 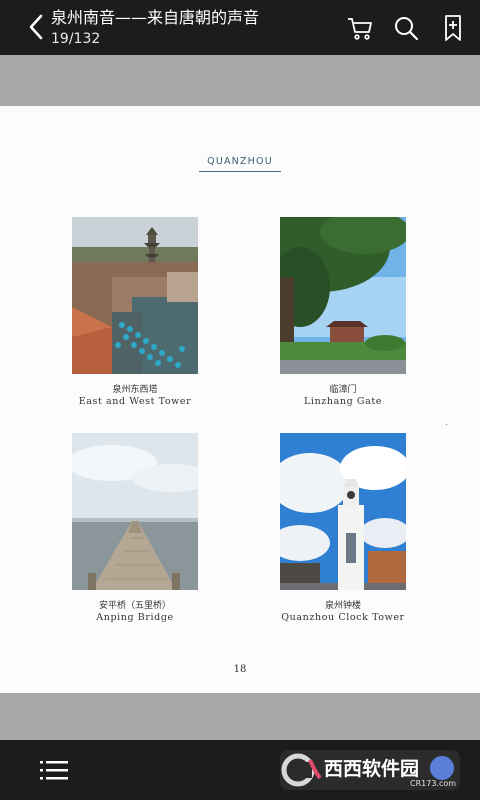 I want to click on page-number: 18, so click(x=240, y=669).